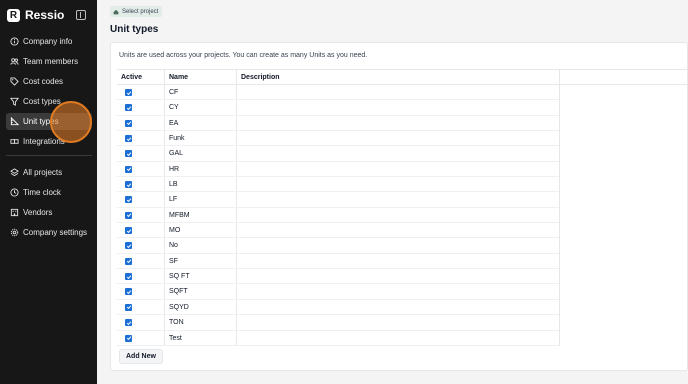 The image size is (688, 384). What do you see at coordinates (134, 29) in the screenshot?
I see `page-title: Unit types` at bounding box center [134, 29].